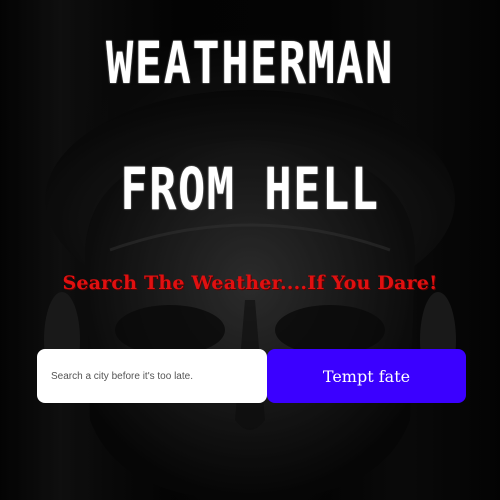 Image resolution: width=500 pixels, height=500 pixels. Describe the element at coordinates (250, 189) in the screenshot. I see `page-title-line-2: FROM HELL` at that location.